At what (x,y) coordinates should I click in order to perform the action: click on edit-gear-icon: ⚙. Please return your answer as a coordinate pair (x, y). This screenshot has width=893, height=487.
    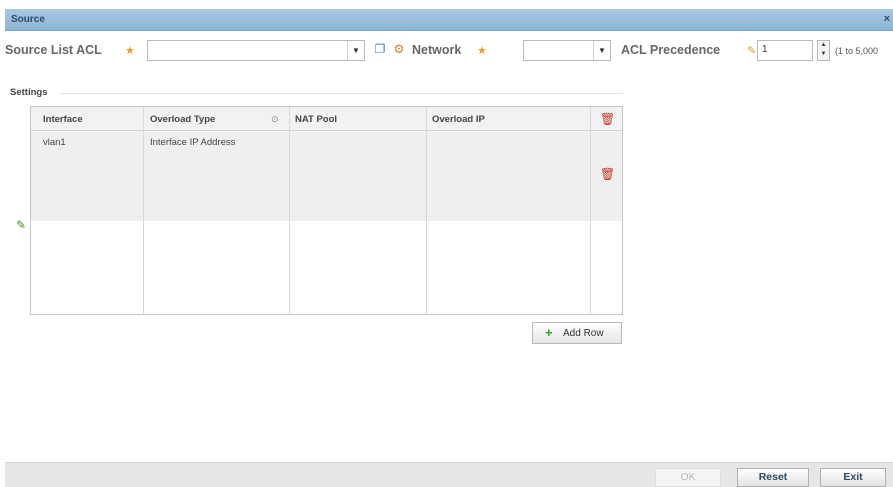
    Looking at the image, I should click on (399, 49).